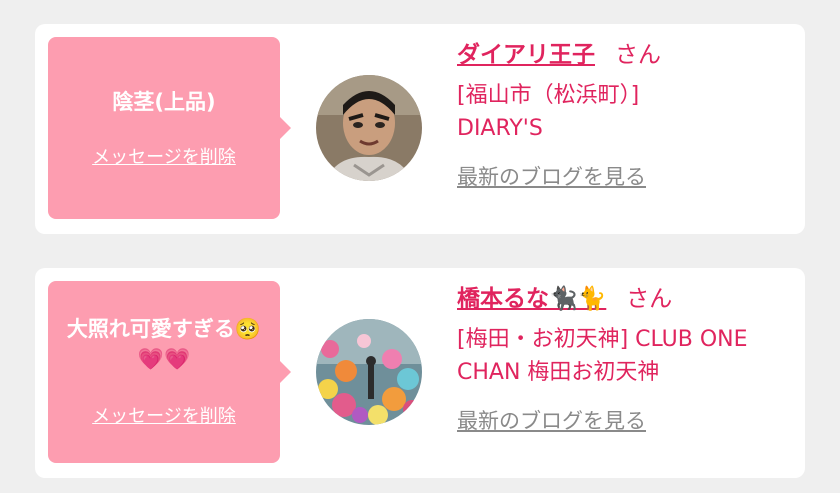 The width and height of the screenshot is (840, 493). I want to click on girl-name-link: 橋本るな🐈‍⬛🐈, so click(531, 299).